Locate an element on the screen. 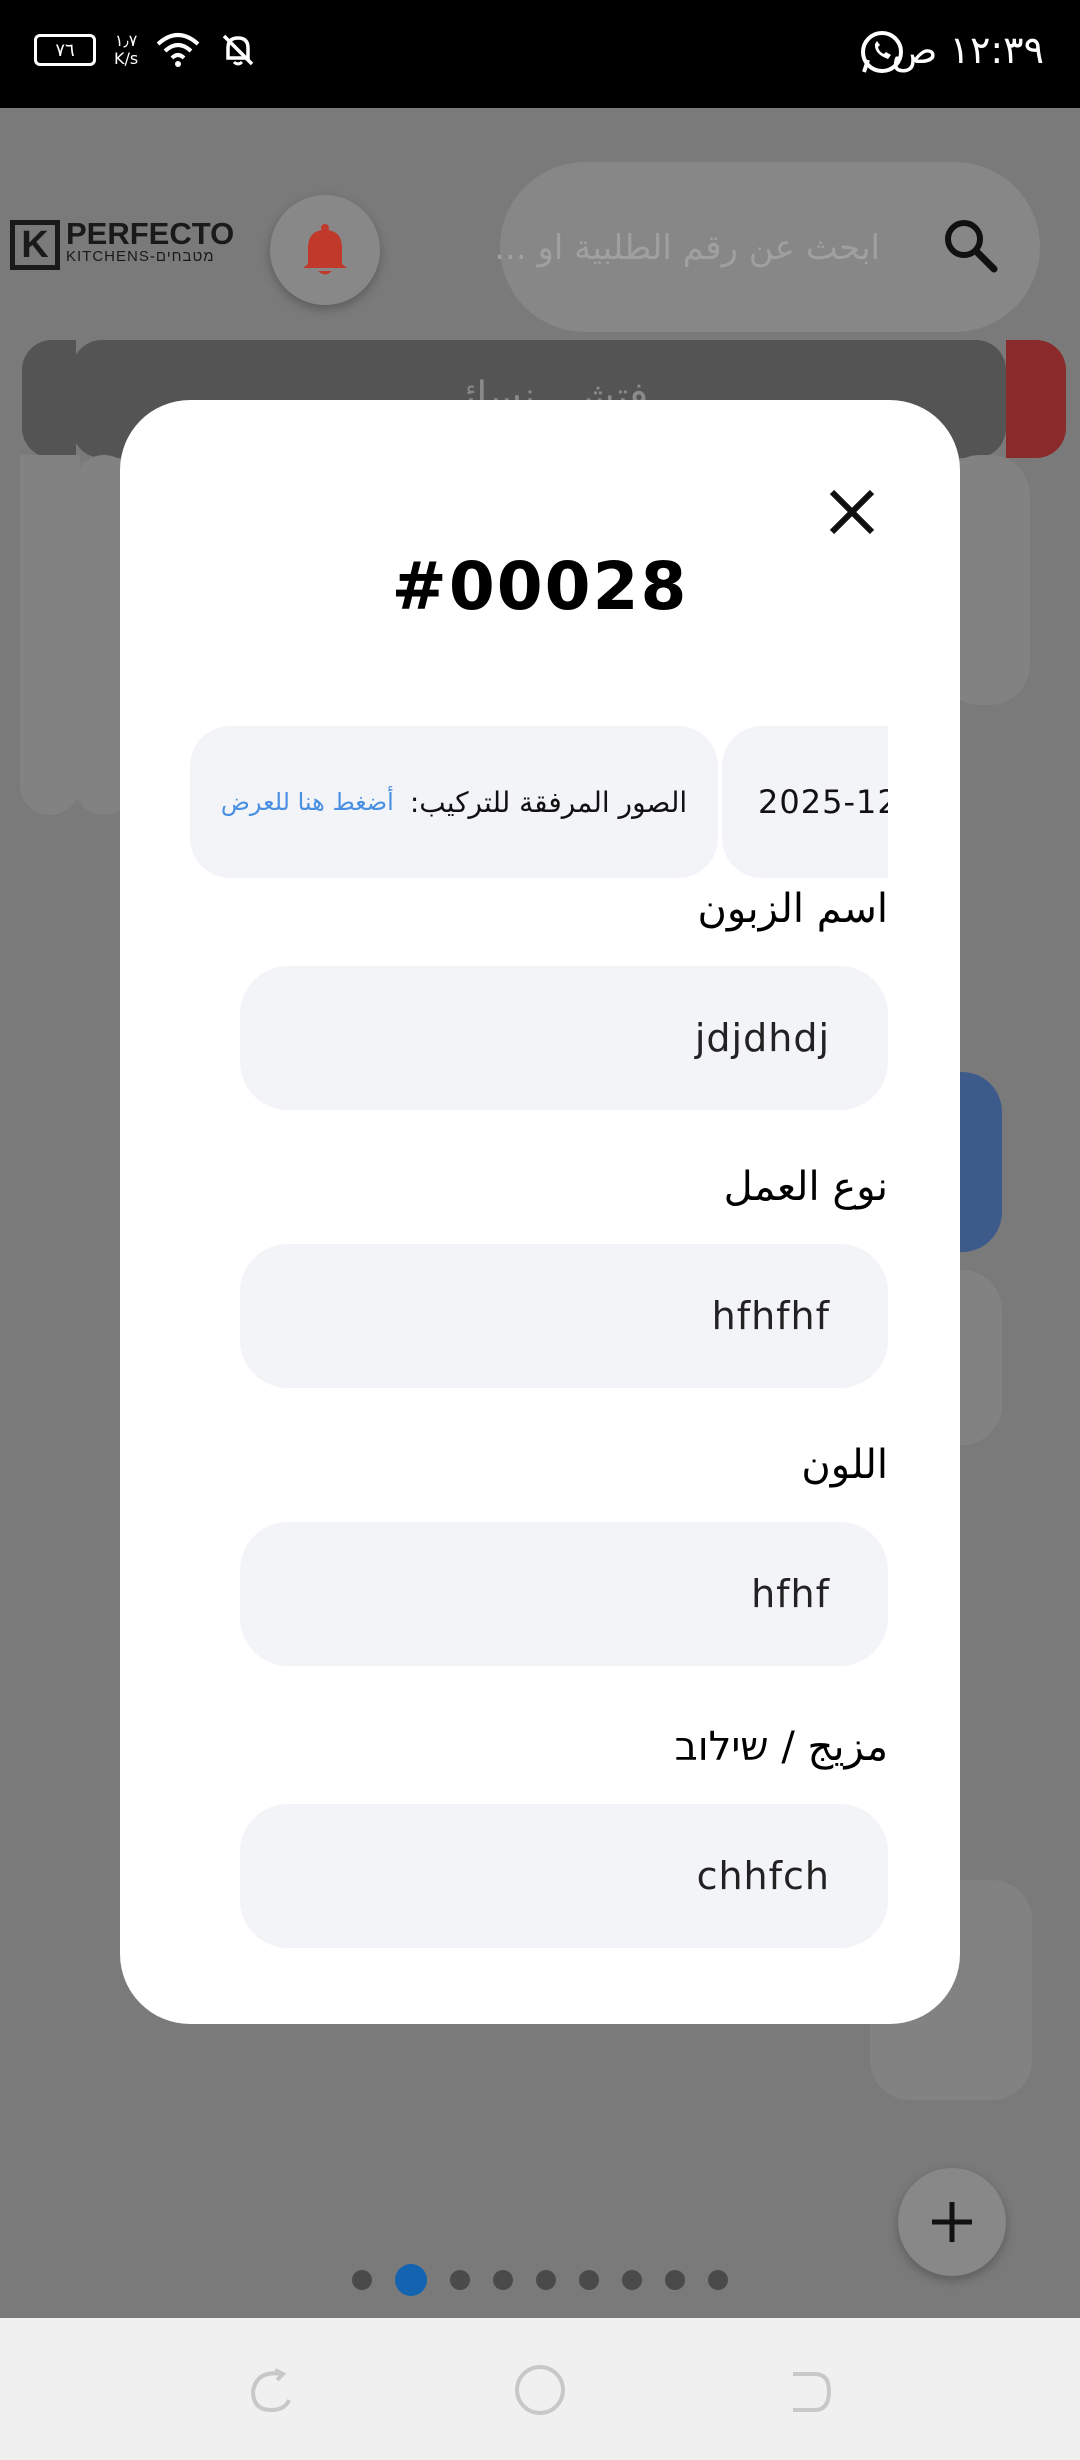 The width and height of the screenshot is (1080, 2460). search-icon is located at coordinates (970, 245).